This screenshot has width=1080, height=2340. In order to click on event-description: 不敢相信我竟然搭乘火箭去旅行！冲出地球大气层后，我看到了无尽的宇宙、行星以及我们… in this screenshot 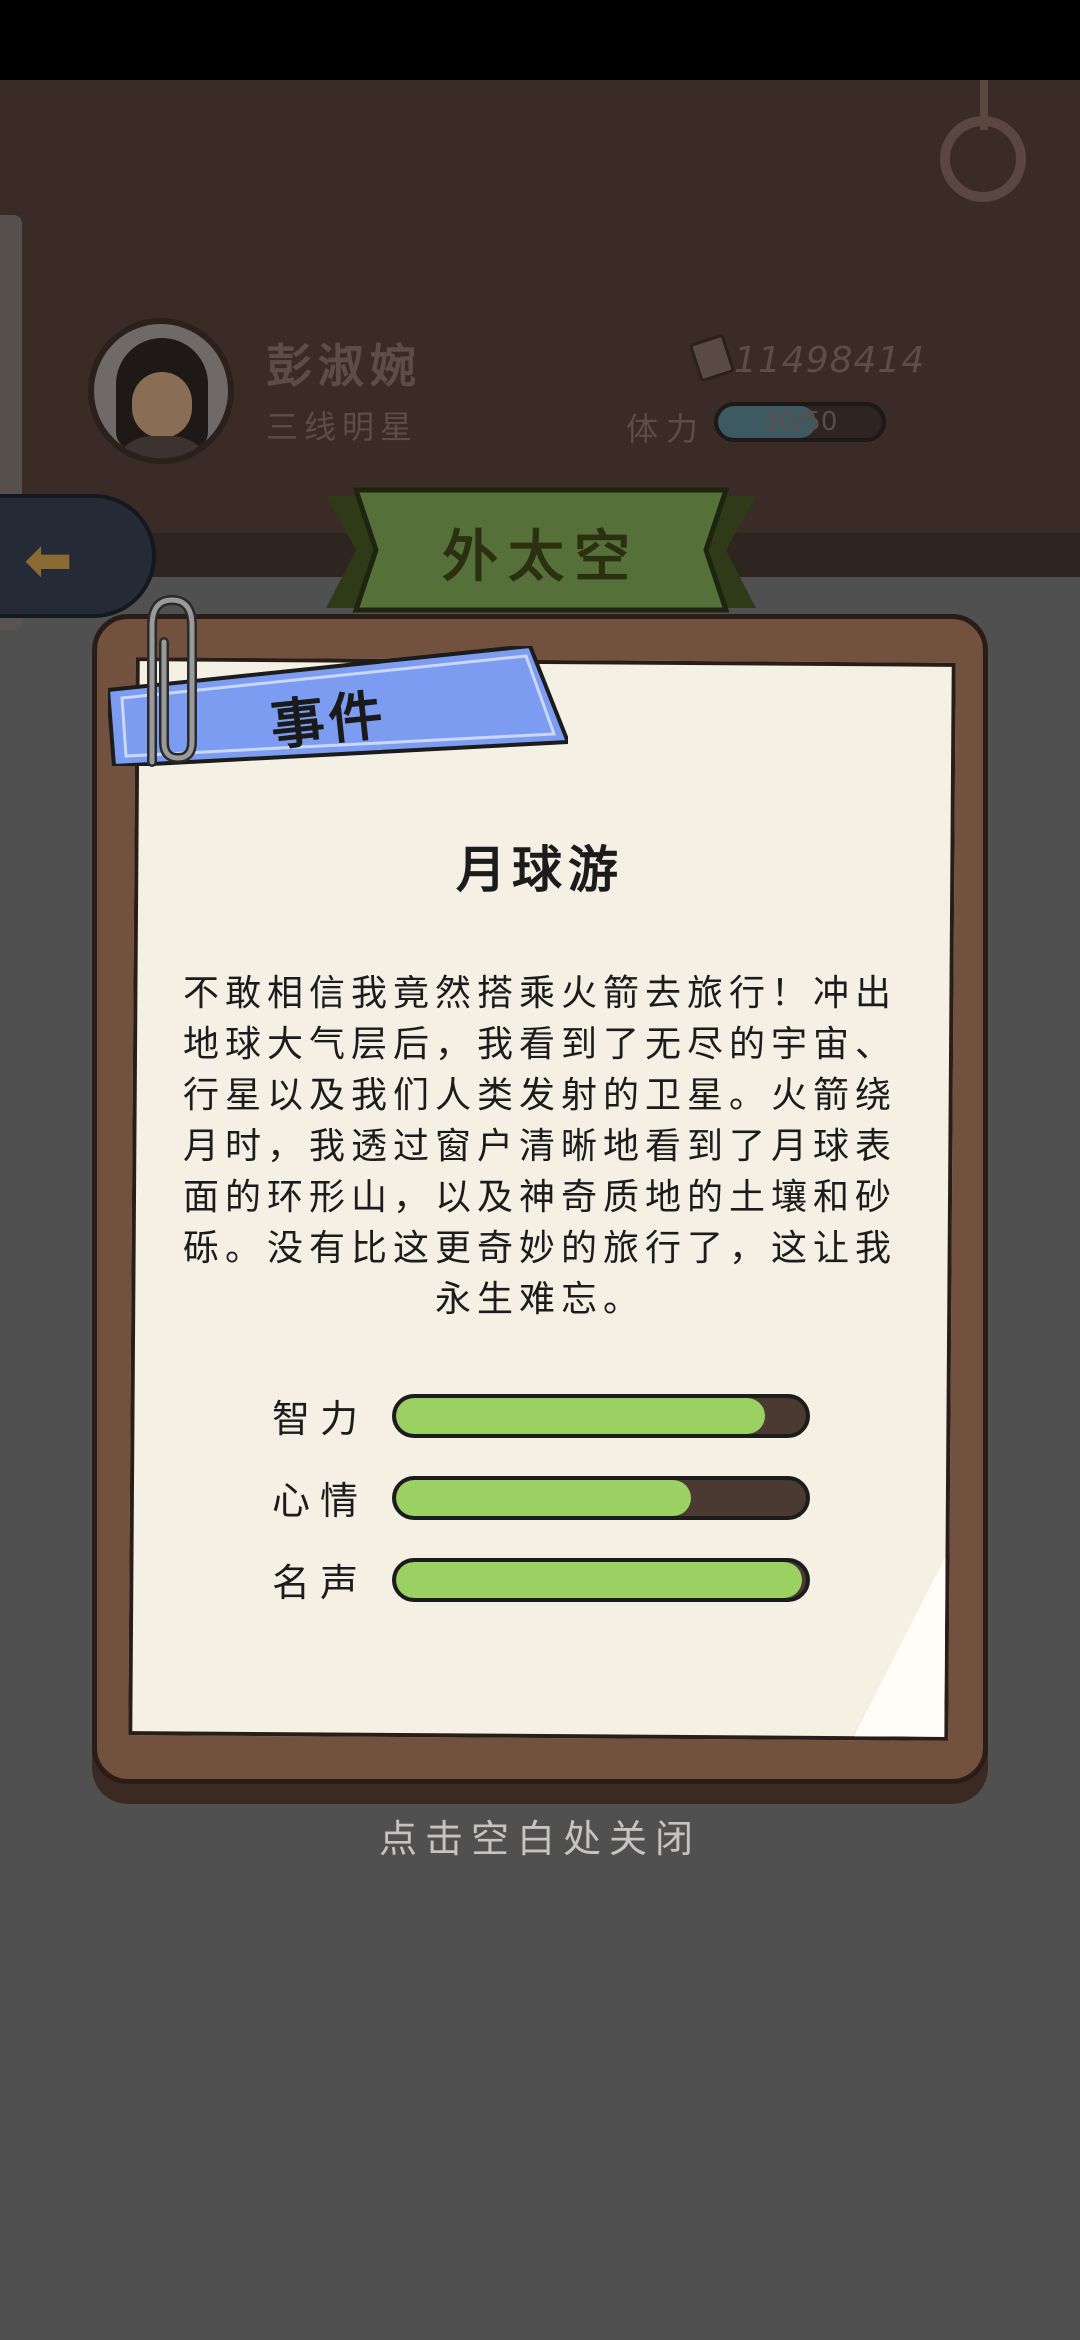, I will do `click(539, 1146)`.